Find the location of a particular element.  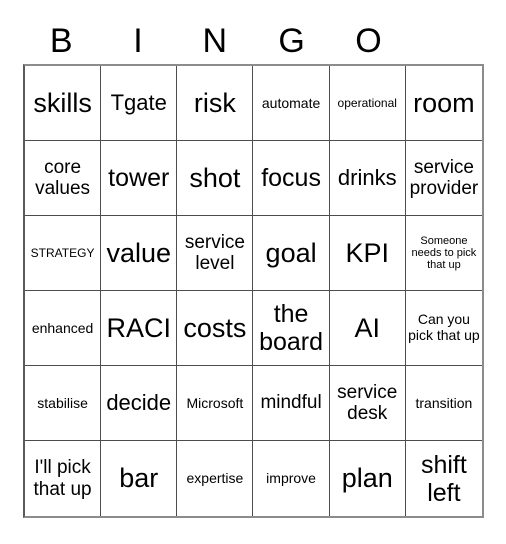

header-letter-g: G is located at coordinates (292, 41).